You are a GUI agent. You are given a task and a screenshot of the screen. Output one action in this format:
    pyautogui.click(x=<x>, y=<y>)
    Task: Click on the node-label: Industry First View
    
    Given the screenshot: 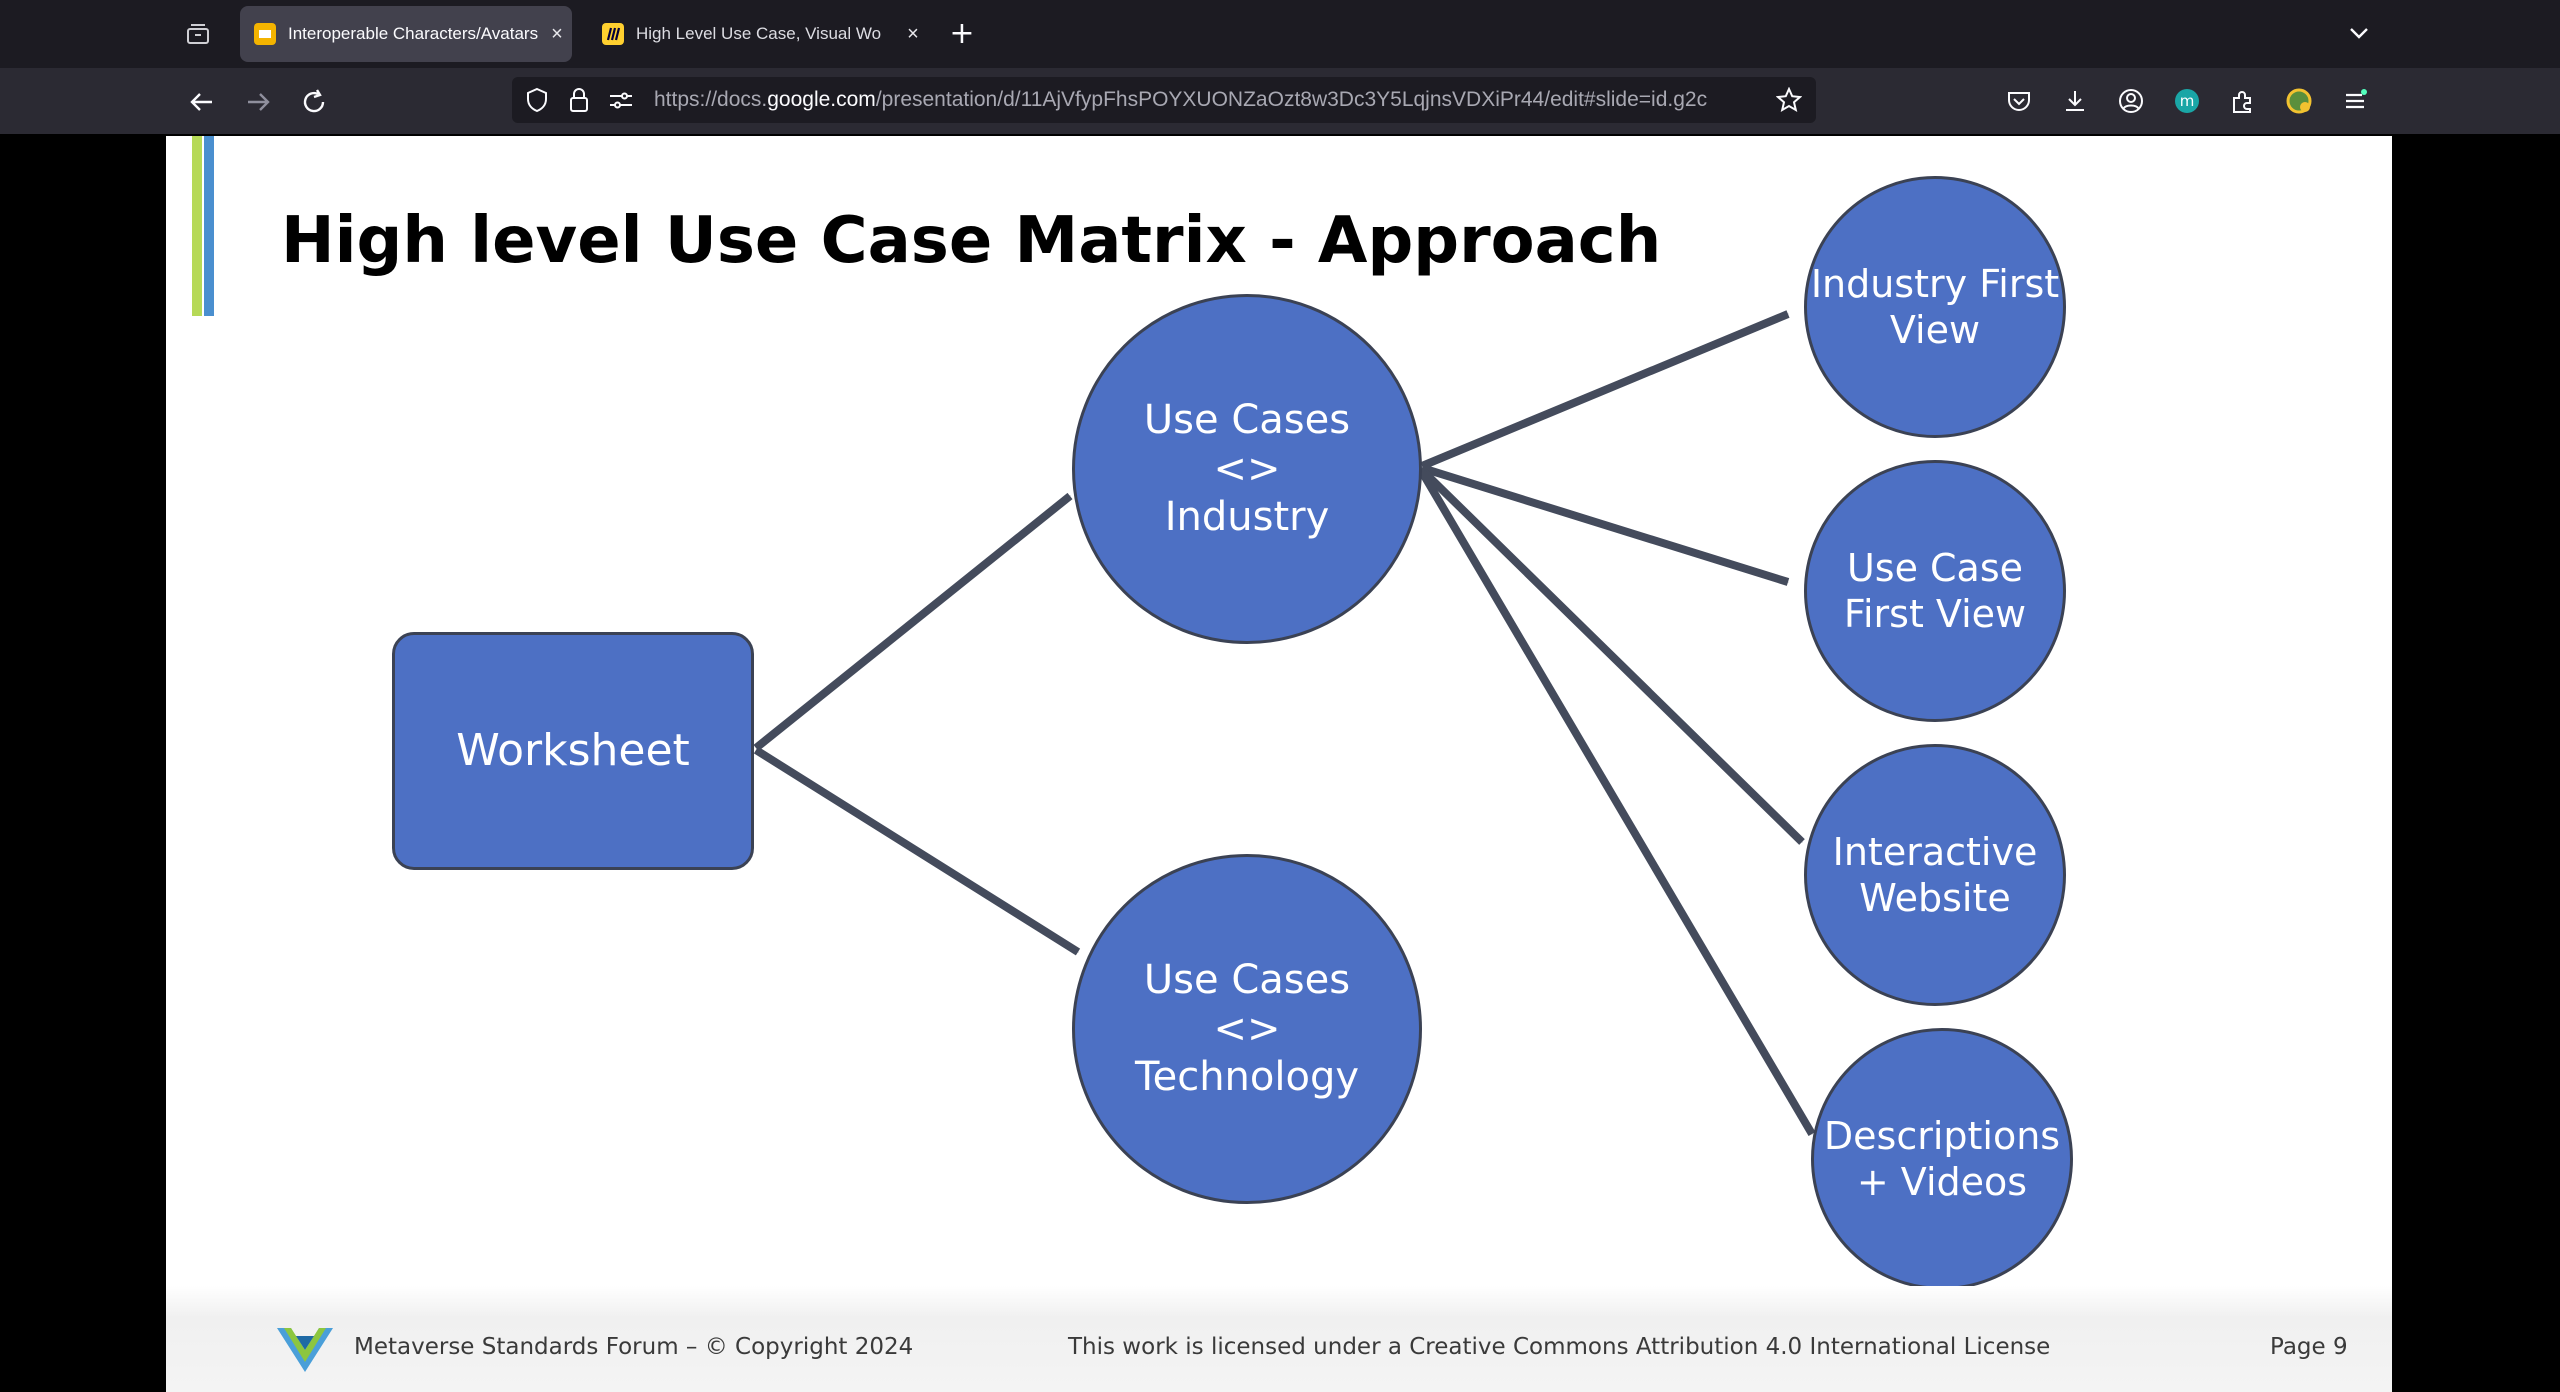 What is the action you would take?
    pyautogui.click(x=1935, y=306)
    